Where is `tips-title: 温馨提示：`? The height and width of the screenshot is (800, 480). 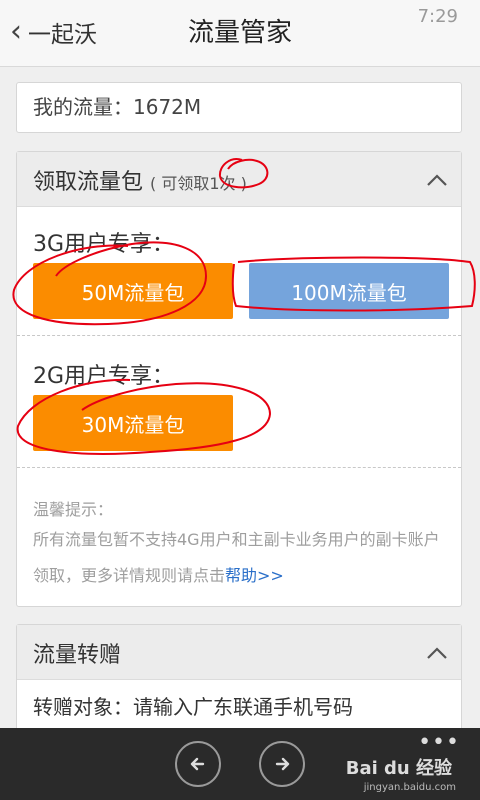
tips-title: 温馨提示： is located at coordinates (73, 509).